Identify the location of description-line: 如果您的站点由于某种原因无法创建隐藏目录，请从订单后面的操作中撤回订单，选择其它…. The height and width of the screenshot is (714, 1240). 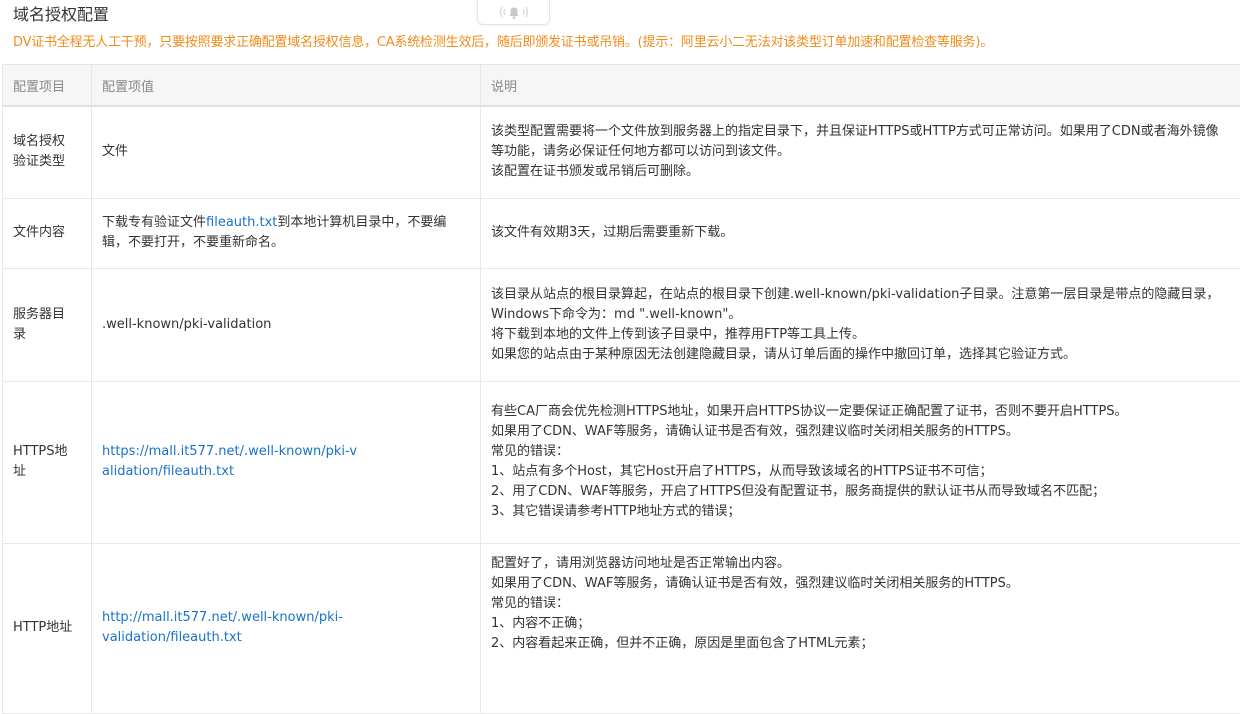
(860, 355).